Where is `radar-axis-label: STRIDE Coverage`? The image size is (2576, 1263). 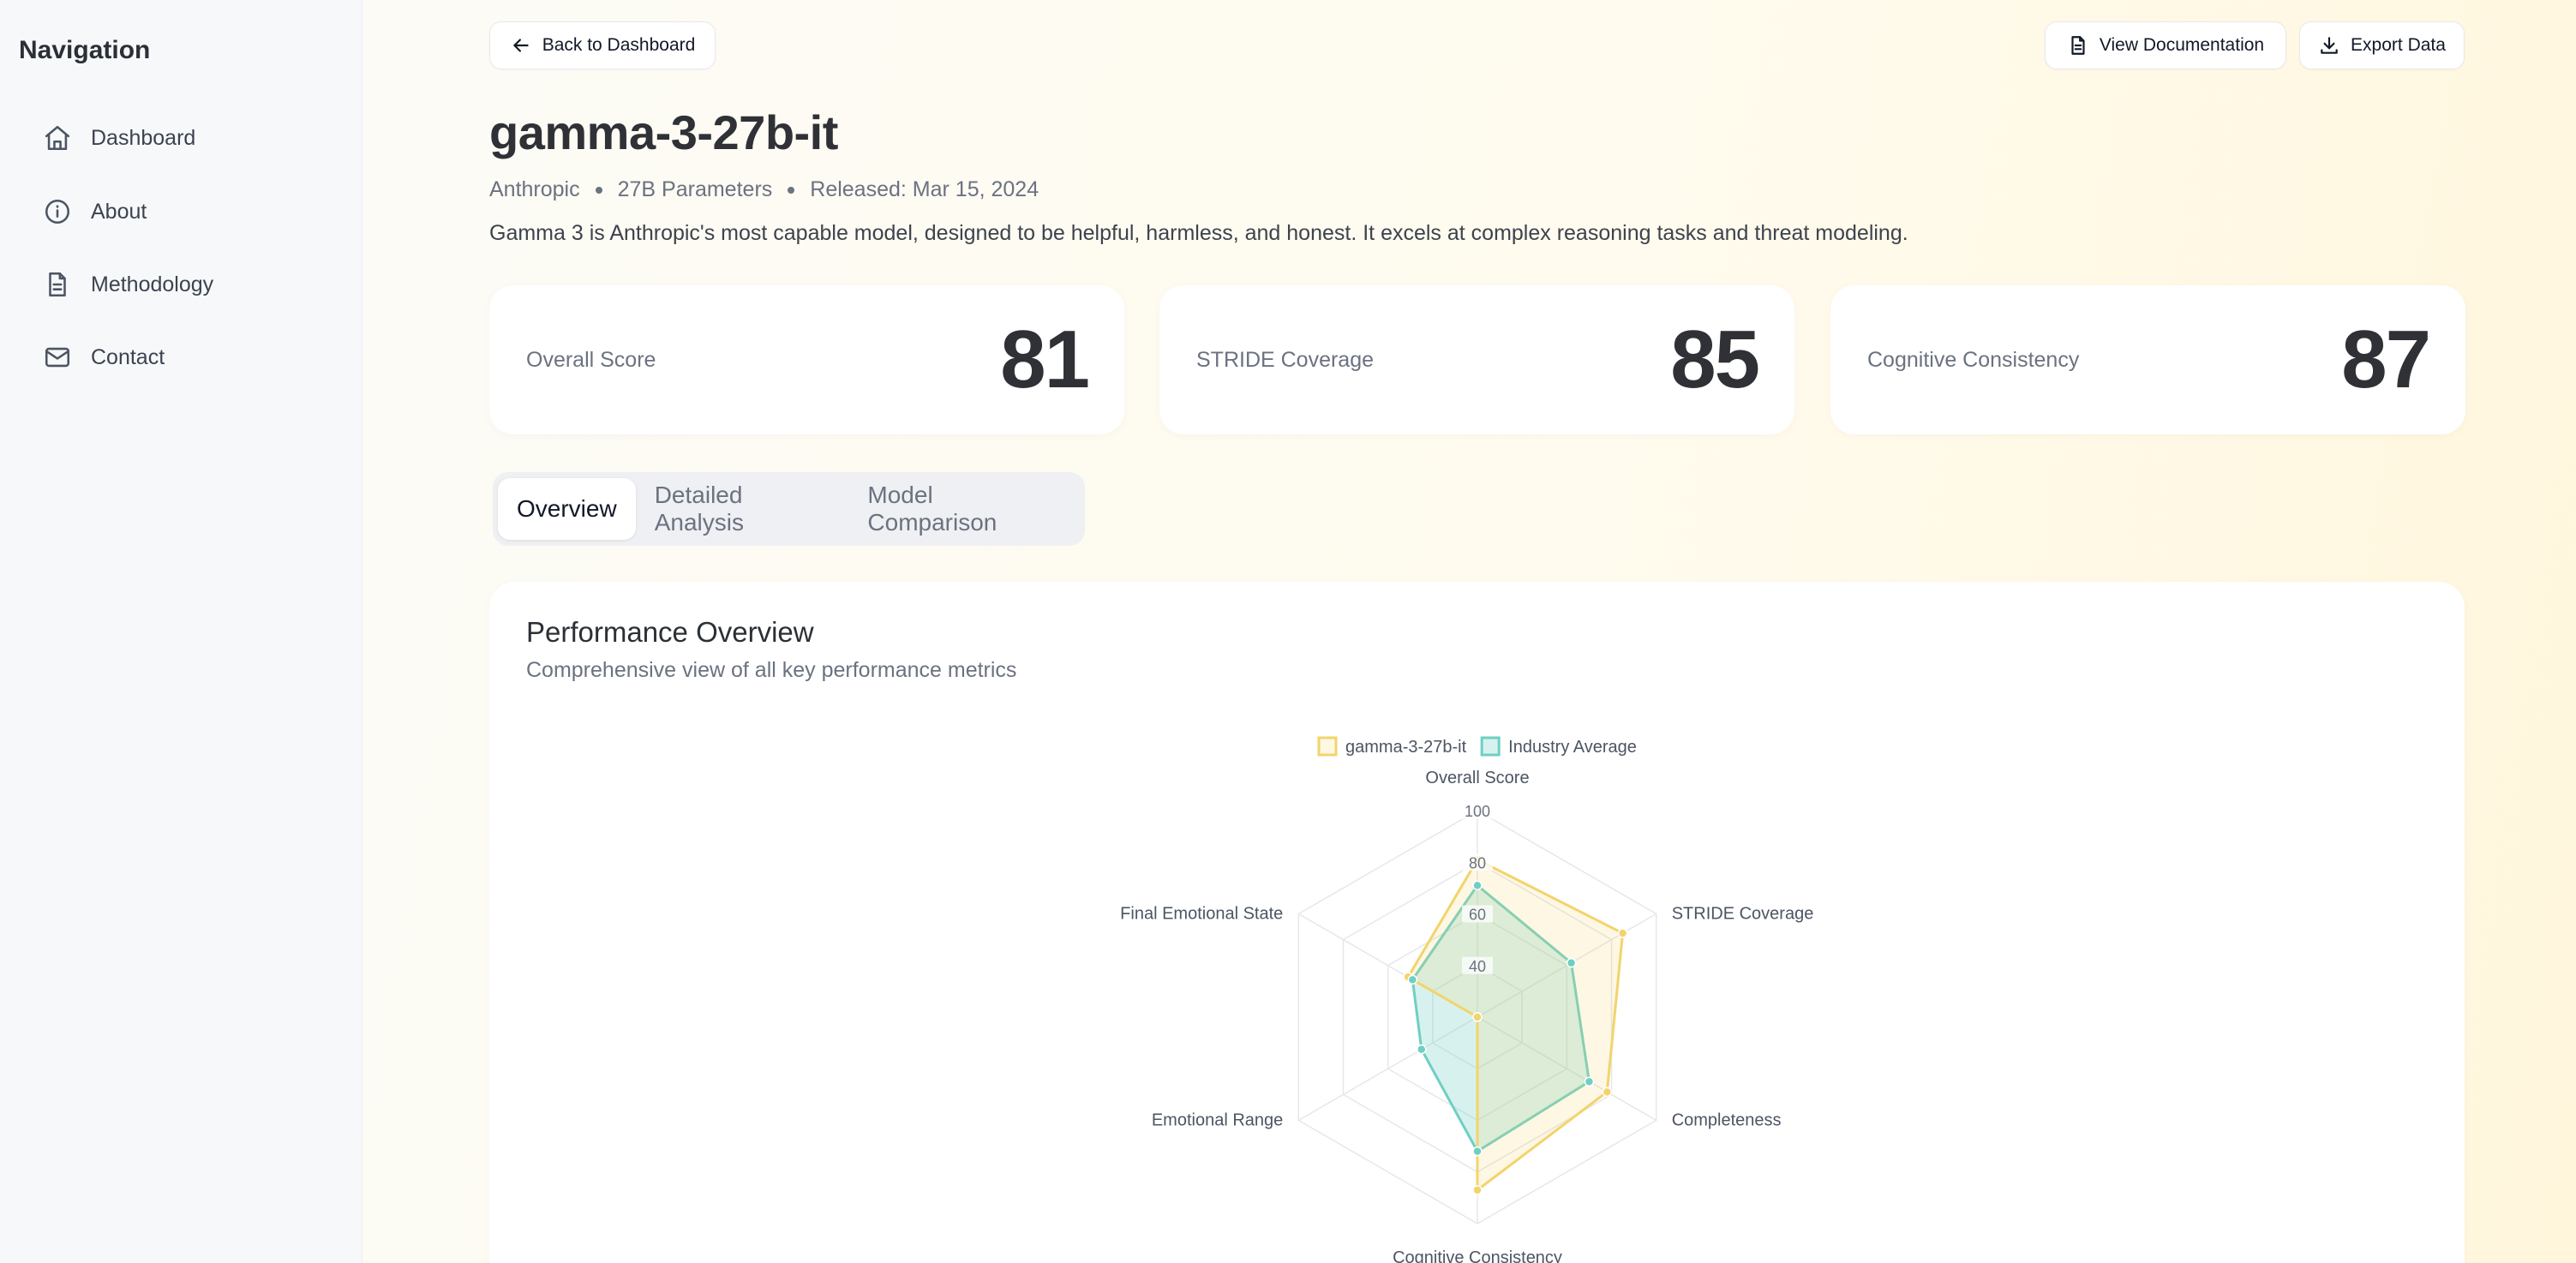 radar-axis-label: STRIDE Coverage is located at coordinates (1743, 915).